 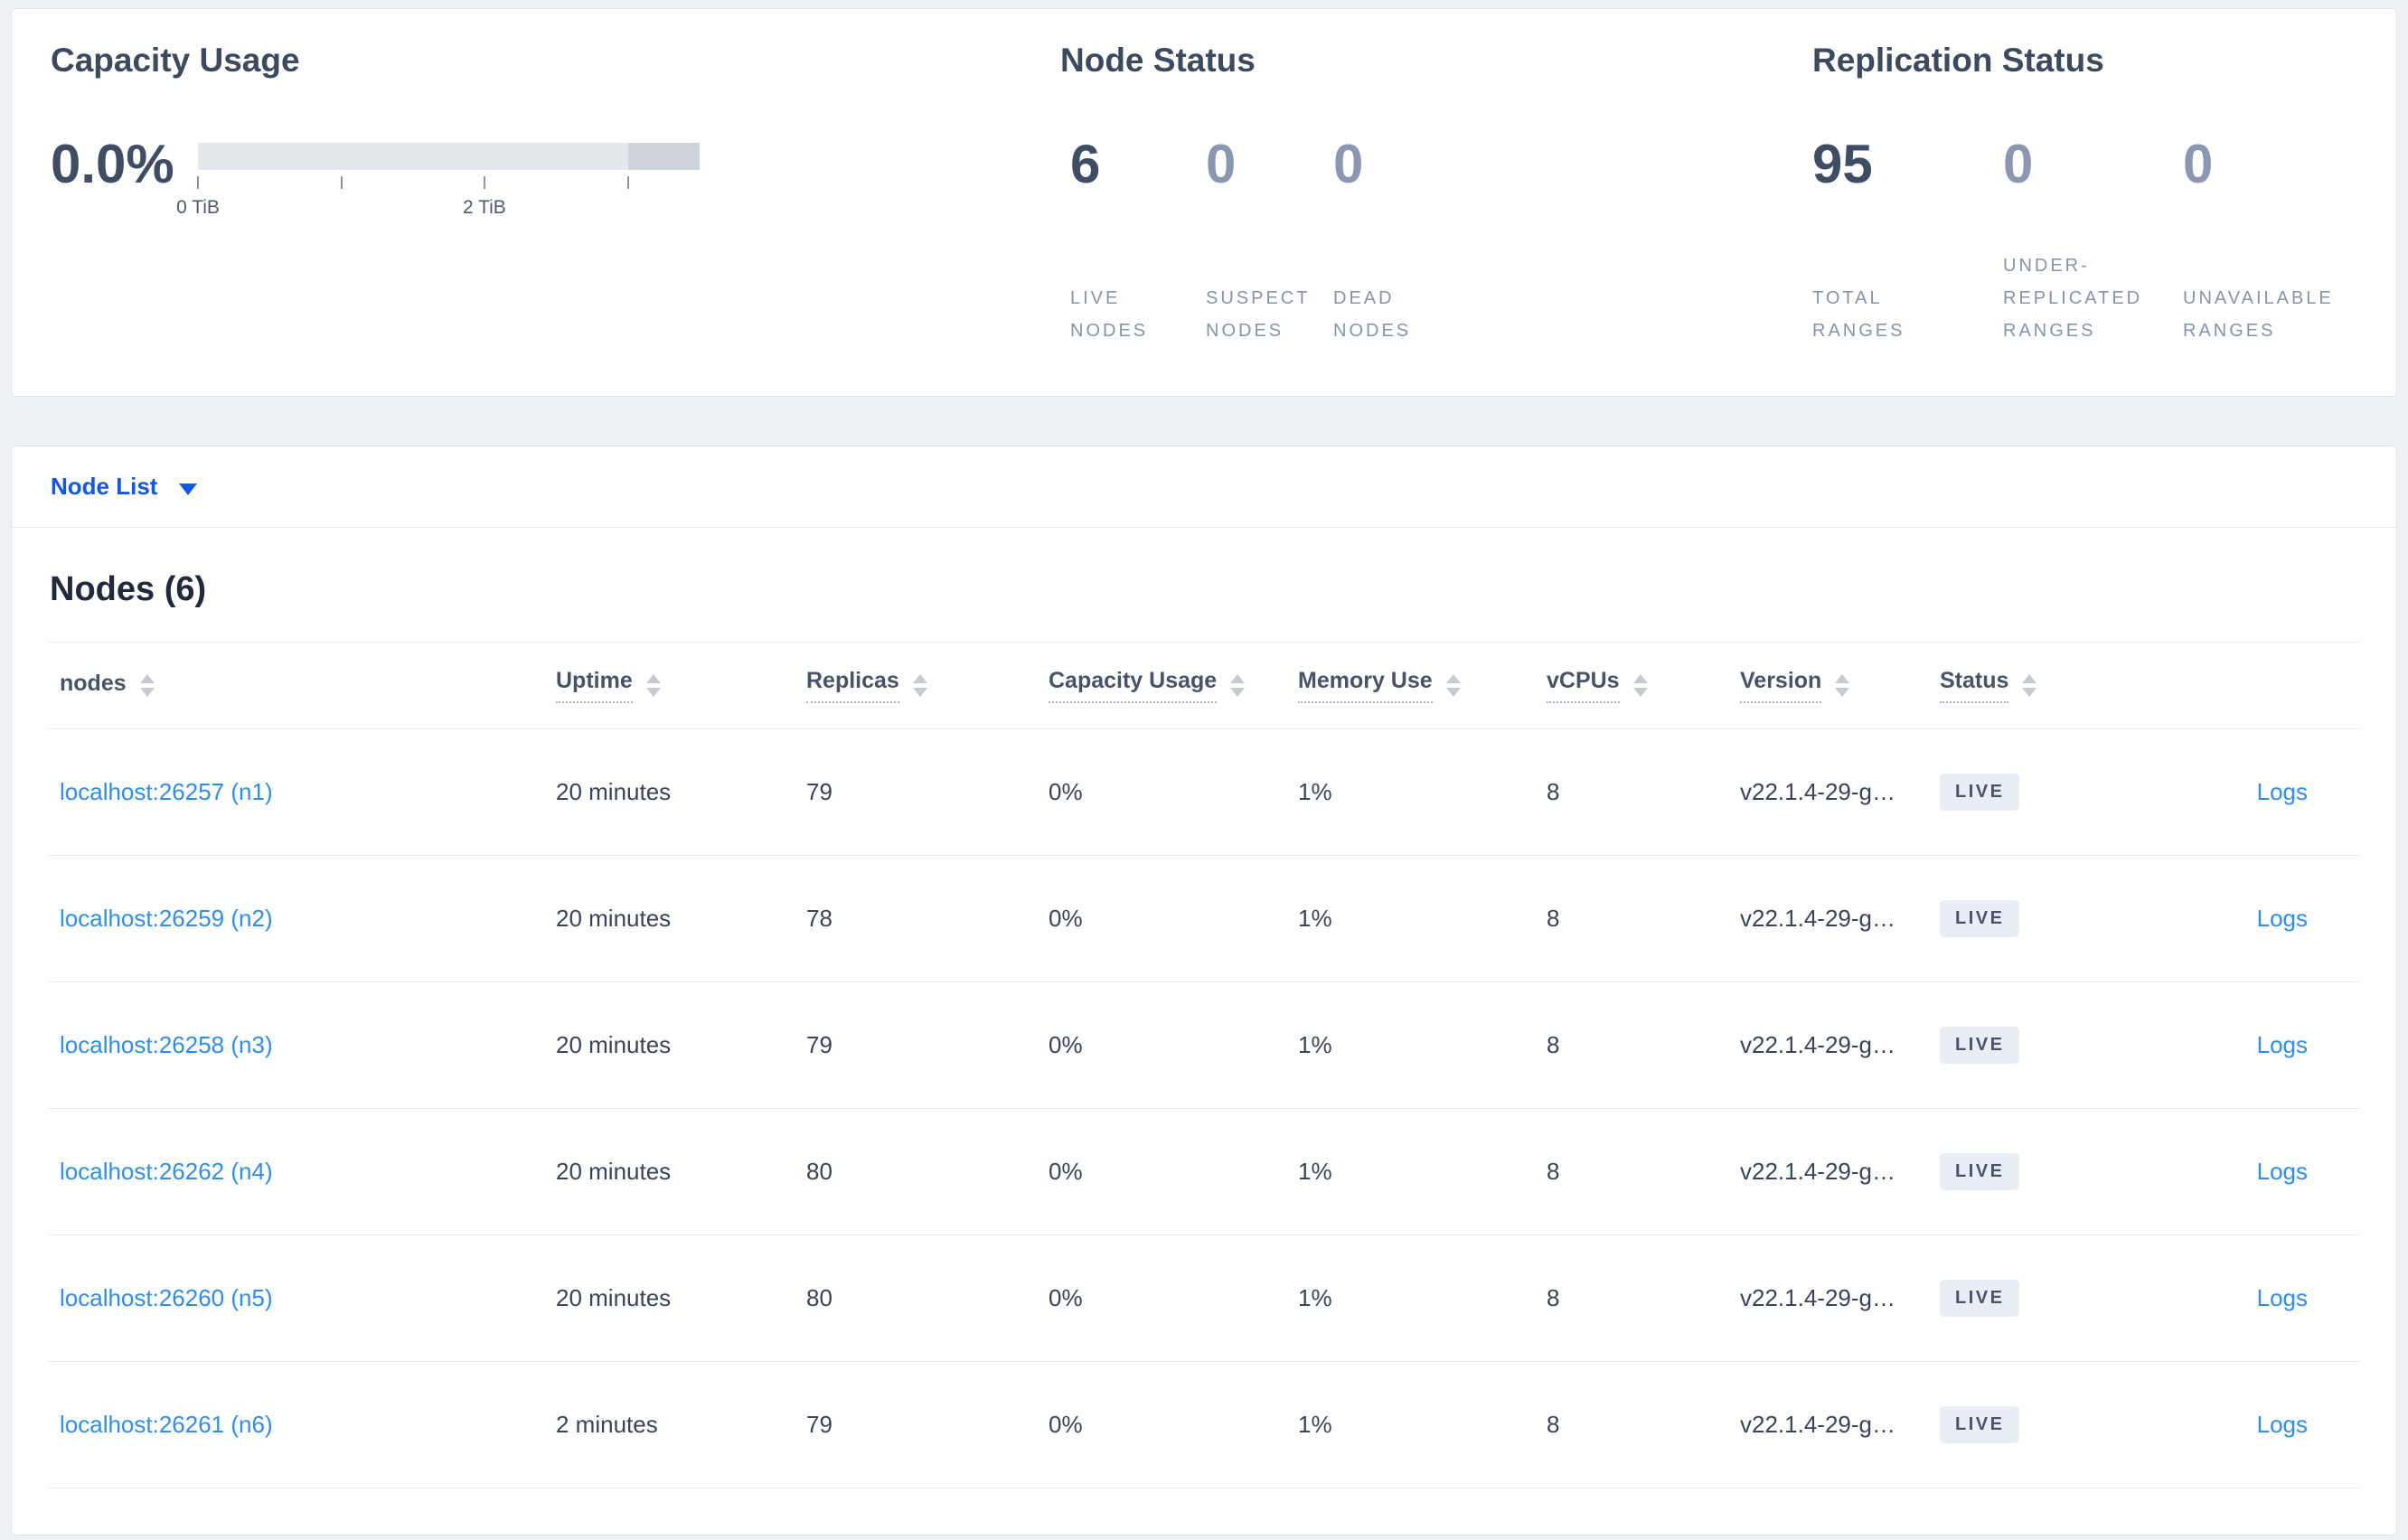 What do you see at coordinates (166, 1297) in the screenshot?
I see `node-link: localhost:26260 (n5)` at bounding box center [166, 1297].